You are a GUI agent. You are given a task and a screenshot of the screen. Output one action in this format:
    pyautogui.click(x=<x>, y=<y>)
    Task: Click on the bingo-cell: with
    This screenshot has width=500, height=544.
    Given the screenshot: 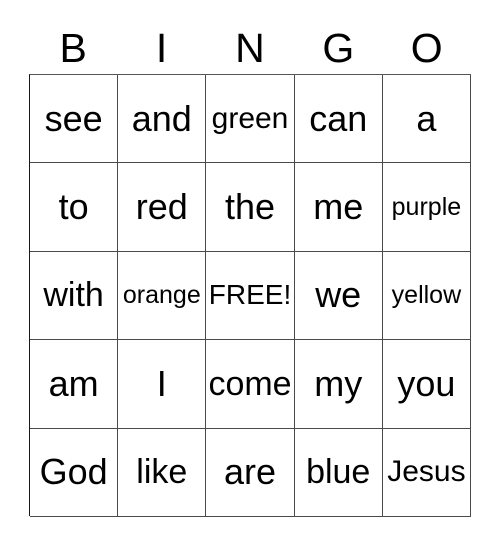 What is the action you would take?
    pyautogui.click(x=74, y=296)
    